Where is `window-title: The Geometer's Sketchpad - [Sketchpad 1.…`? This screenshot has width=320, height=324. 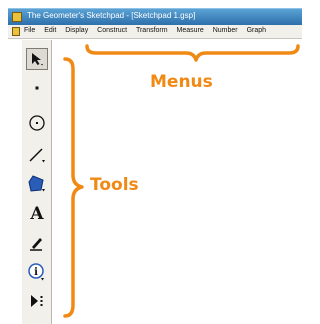
window-title: The Geometer's Sketchpad - [Sketchpad 1.… is located at coordinates (111, 15).